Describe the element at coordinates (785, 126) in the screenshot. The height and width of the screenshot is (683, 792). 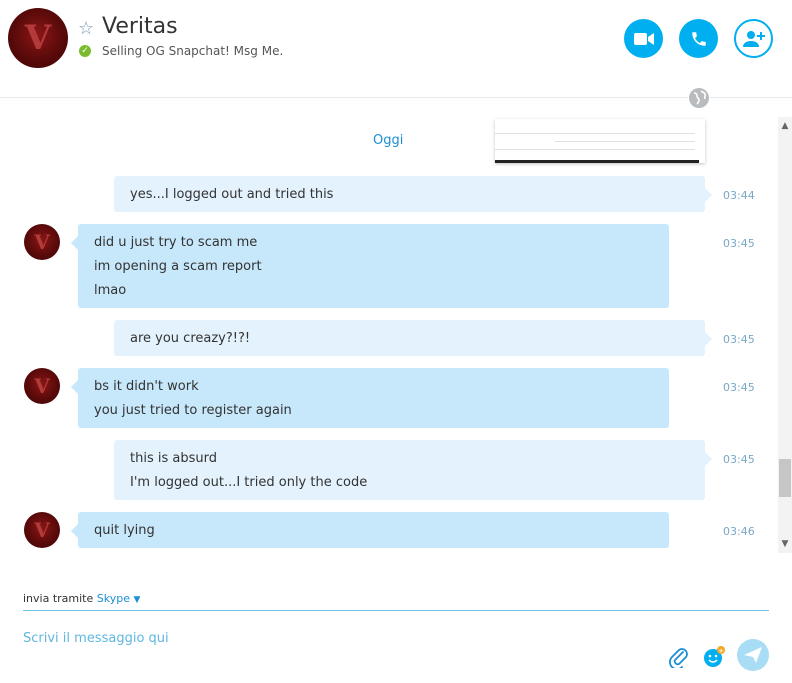
I see `scroll-up-arrow-icon: ▲` at that location.